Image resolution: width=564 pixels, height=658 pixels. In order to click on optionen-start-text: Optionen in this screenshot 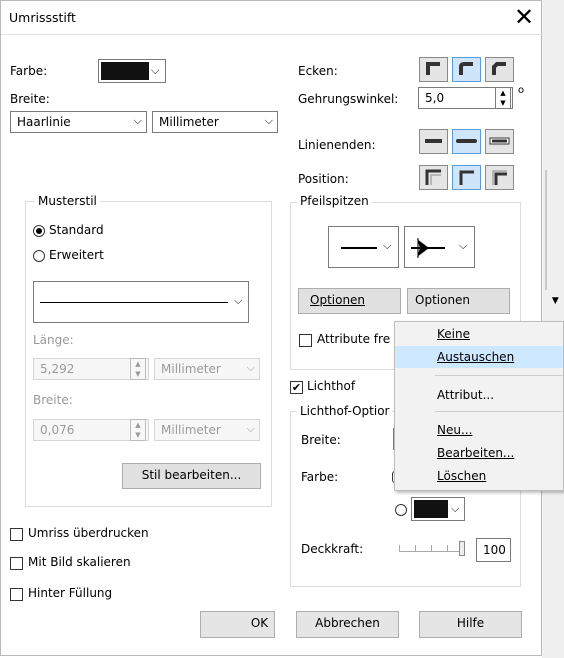, I will do `click(338, 300)`.